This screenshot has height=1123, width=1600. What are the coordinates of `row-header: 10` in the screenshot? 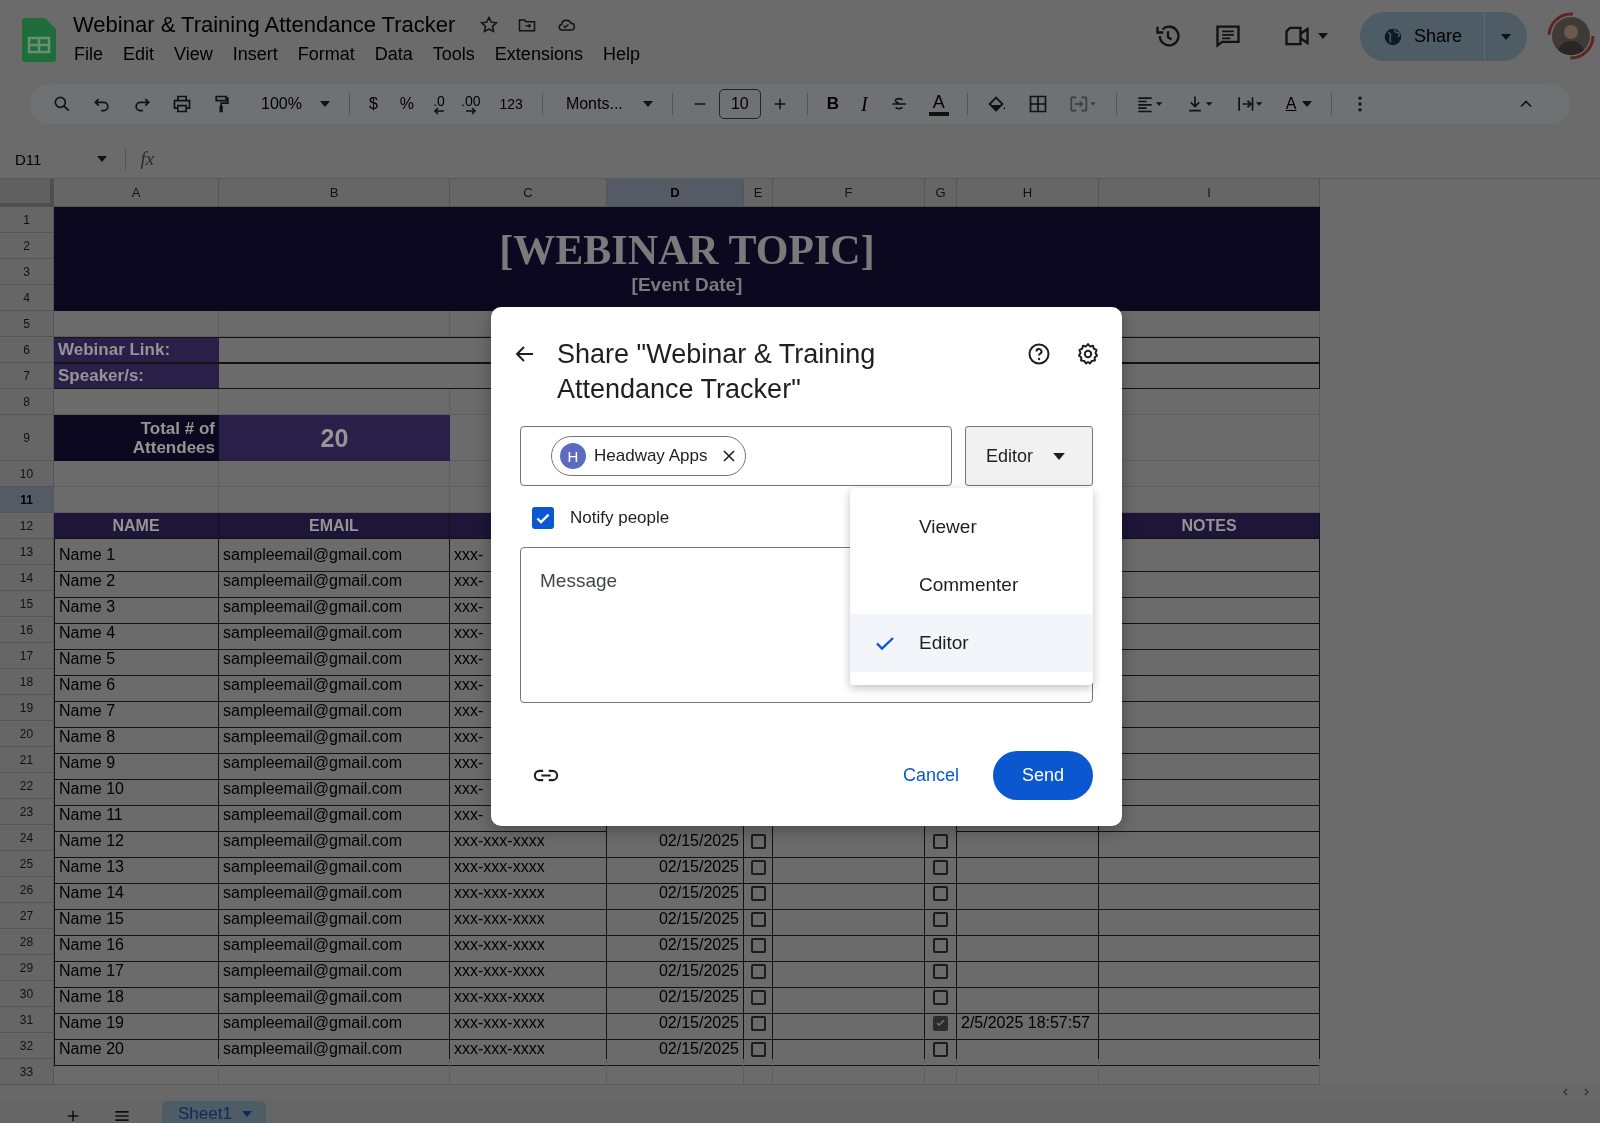 It's located at (27, 474).